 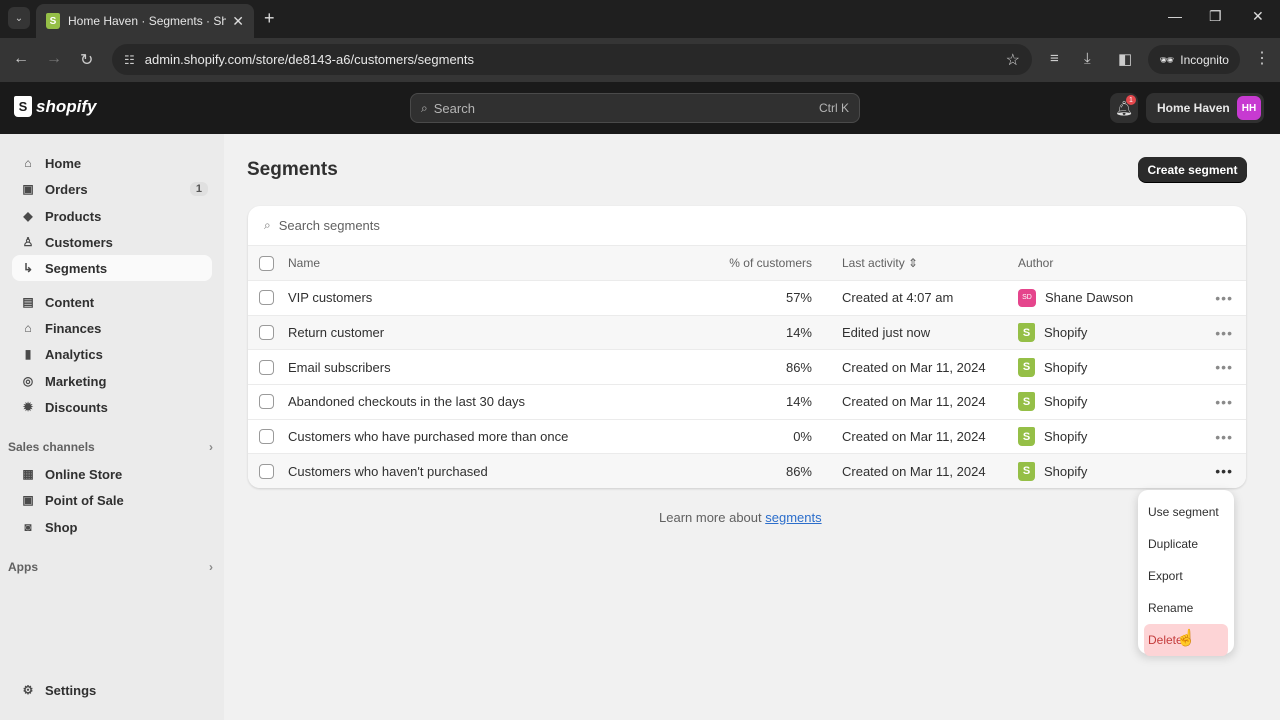 I want to click on sidebar-item-orders: ▣ Orders 1, so click(x=112, y=189).